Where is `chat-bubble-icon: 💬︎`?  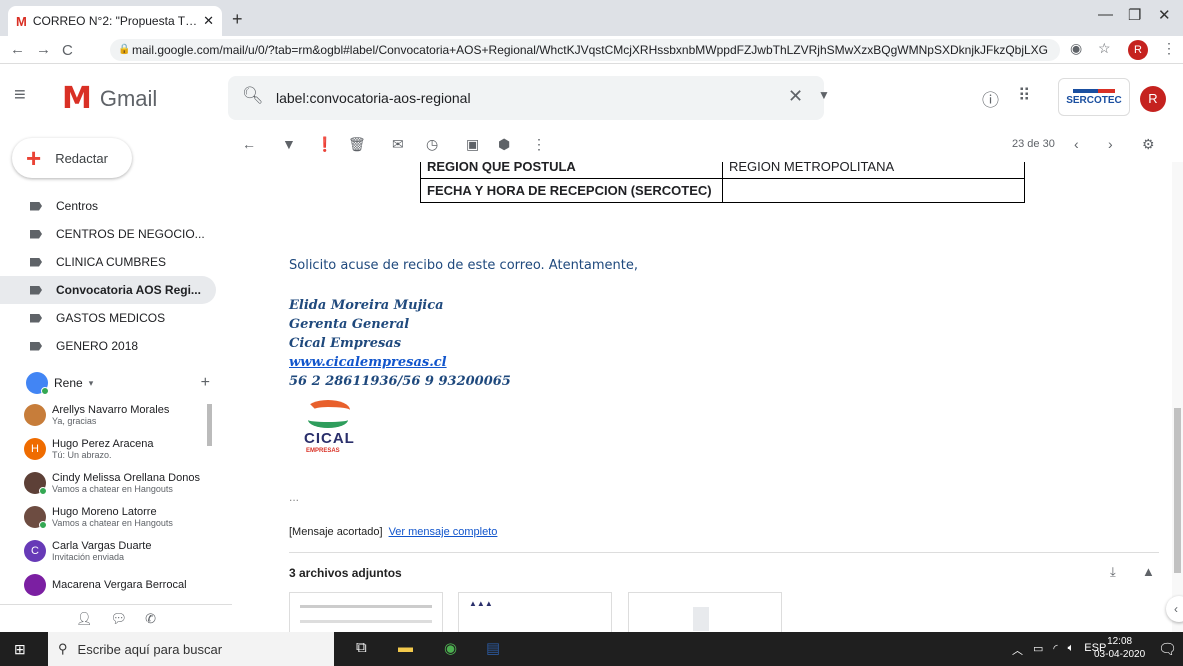 chat-bubble-icon: 💬︎ is located at coordinates (119, 619).